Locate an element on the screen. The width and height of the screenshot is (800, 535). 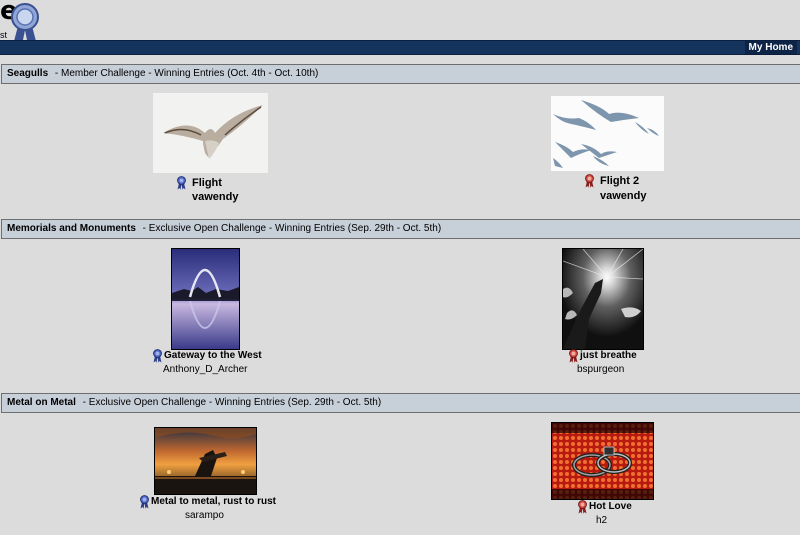
entry-thumbnail-just-breathe is located at coordinates (603, 299).